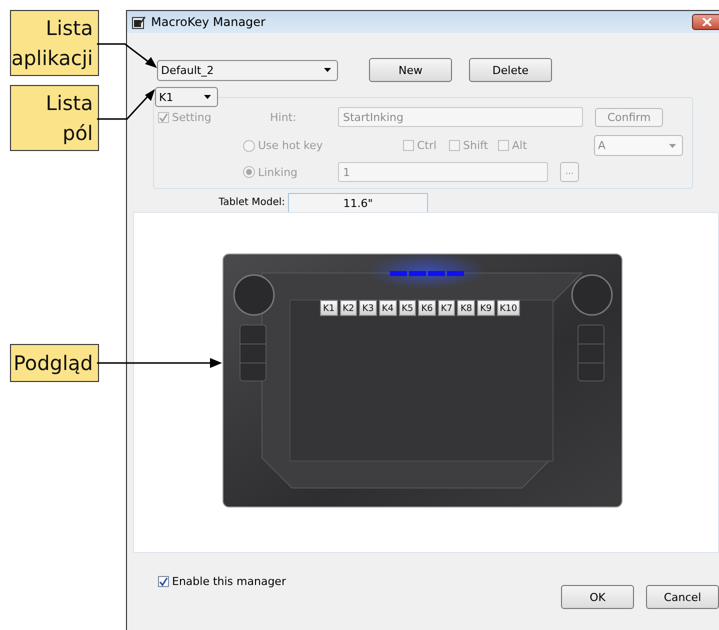  I want to click on tablet-key: K5, so click(407, 308).